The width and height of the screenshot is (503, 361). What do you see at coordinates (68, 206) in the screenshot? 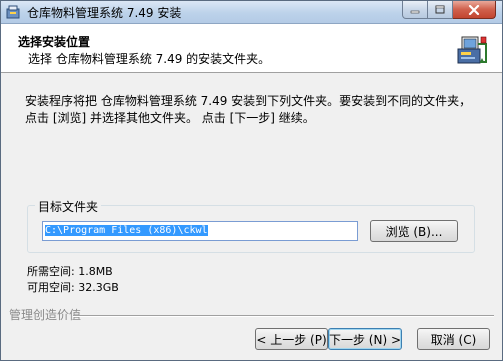
I see `destination-folder-label: 目标文件夹` at bounding box center [68, 206].